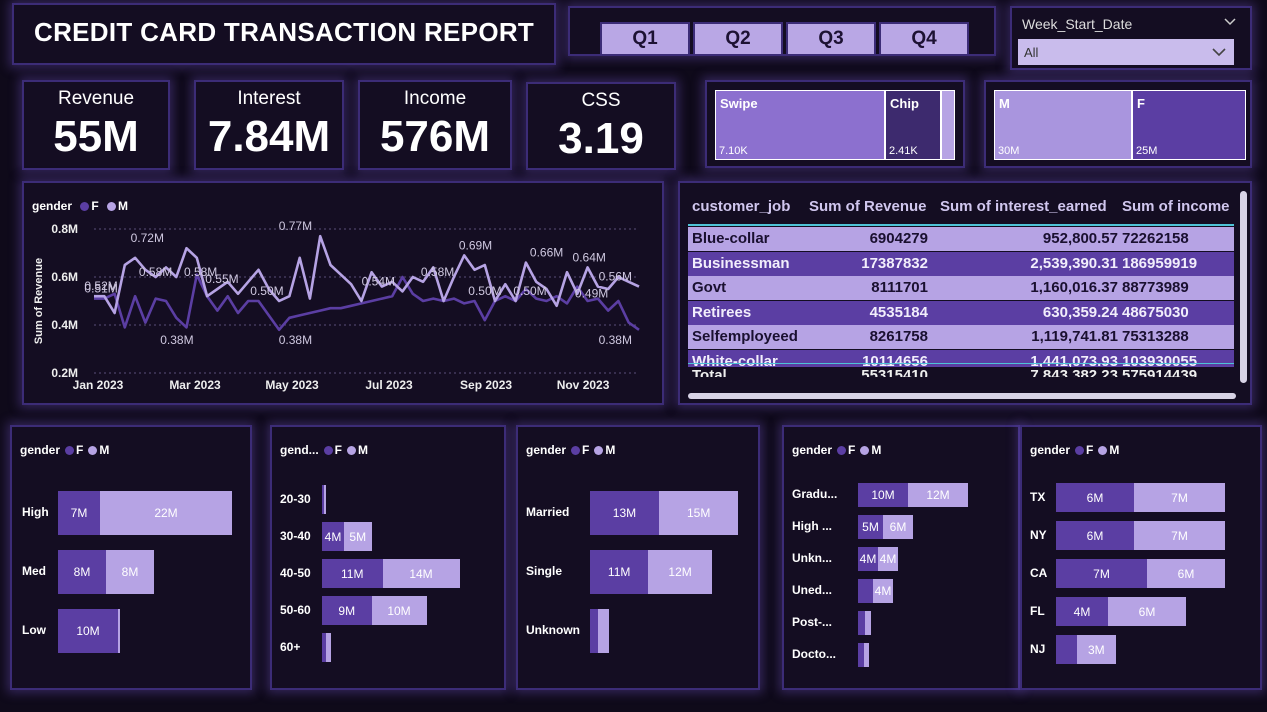  I want to click on table-cell: 186959919, so click(1160, 263).